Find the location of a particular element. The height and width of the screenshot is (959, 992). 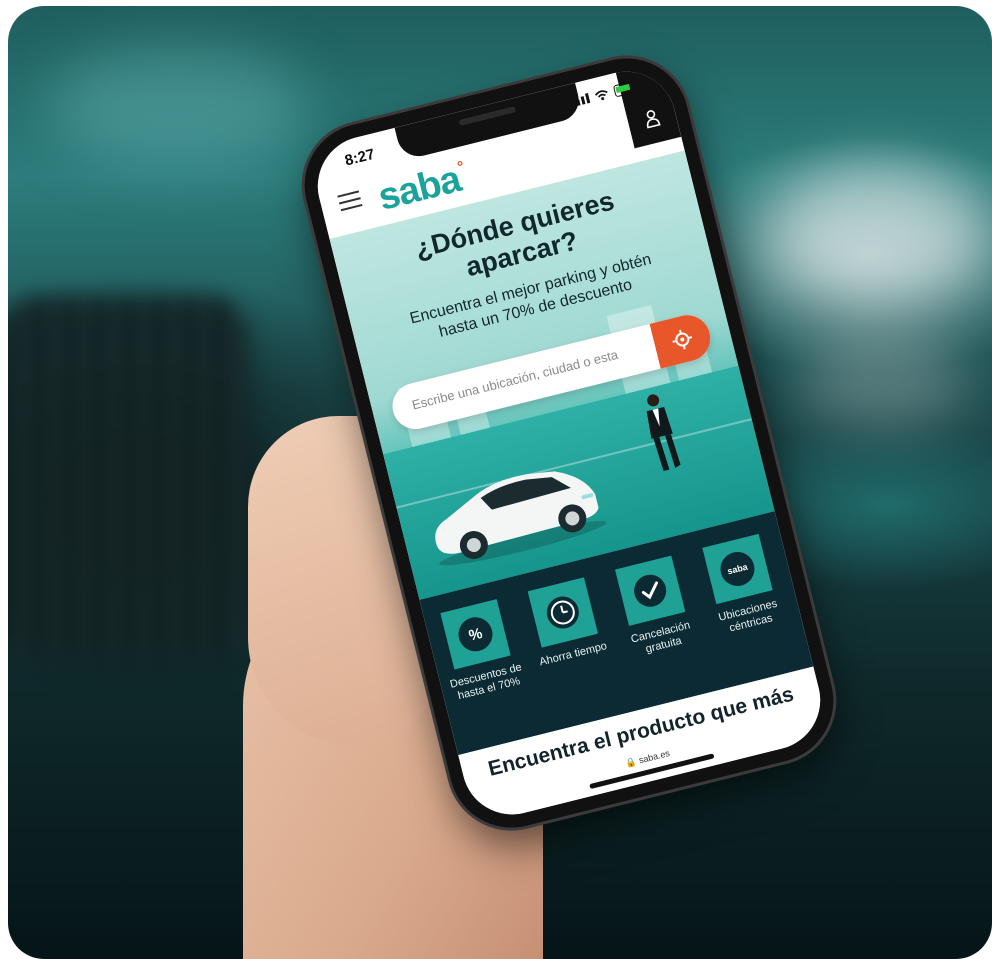

wifi-icon is located at coordinates (601, 94).